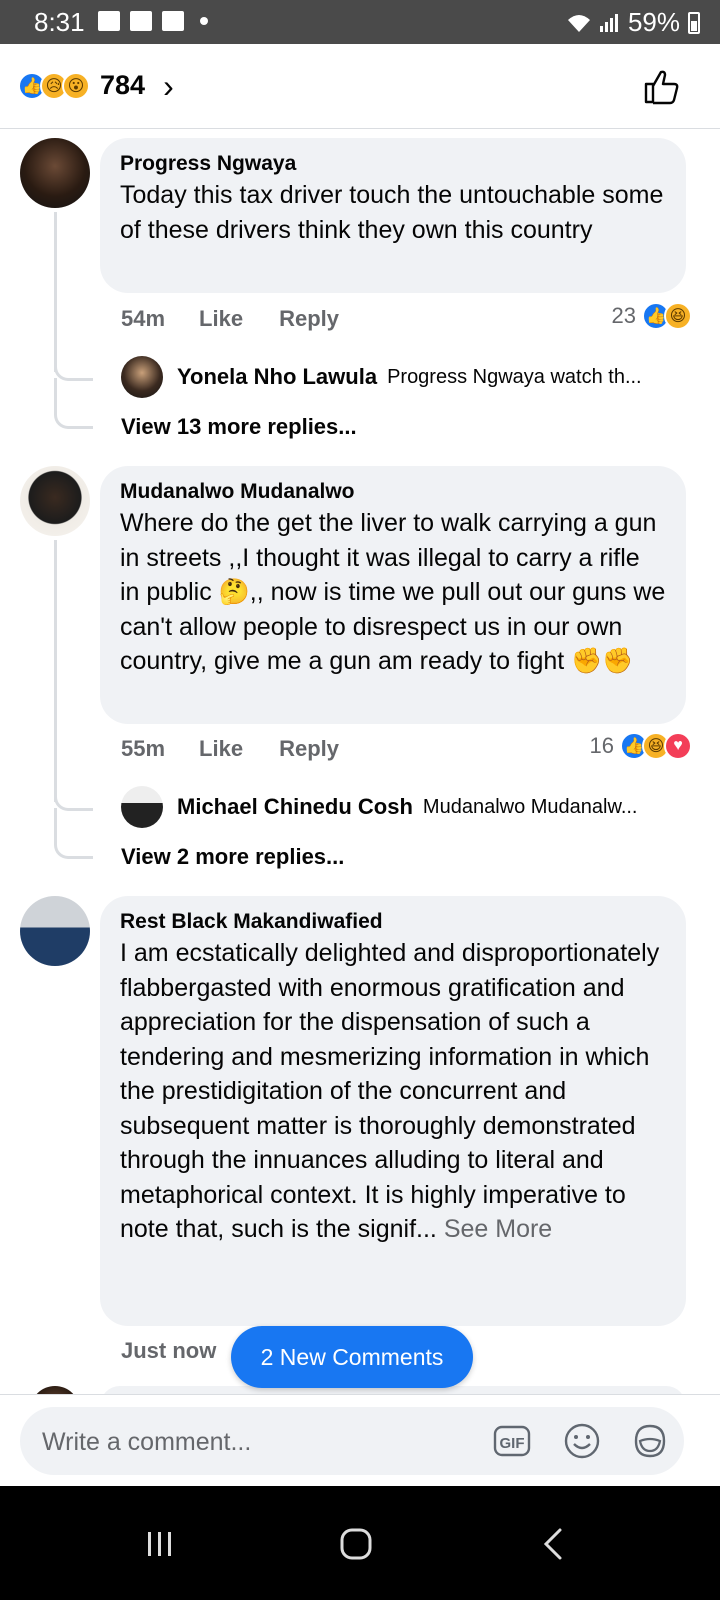 The height and width of the screenshot is (1600, 720). What do you see at coordinates (608, 22) in the screenshot?
I see `signal-icon` at bounding box center [608, 22].